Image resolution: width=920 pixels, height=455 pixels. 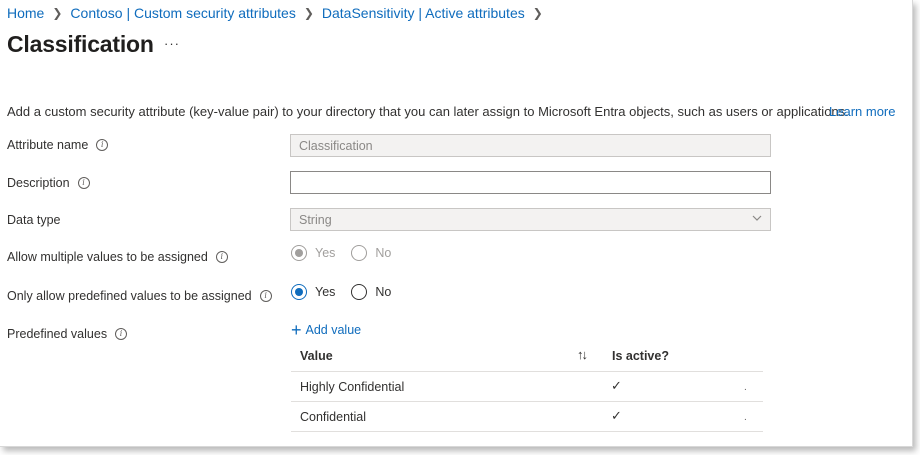 I want to click on only-predefined-radio-group: Yes No, so click(x=349, y=292).